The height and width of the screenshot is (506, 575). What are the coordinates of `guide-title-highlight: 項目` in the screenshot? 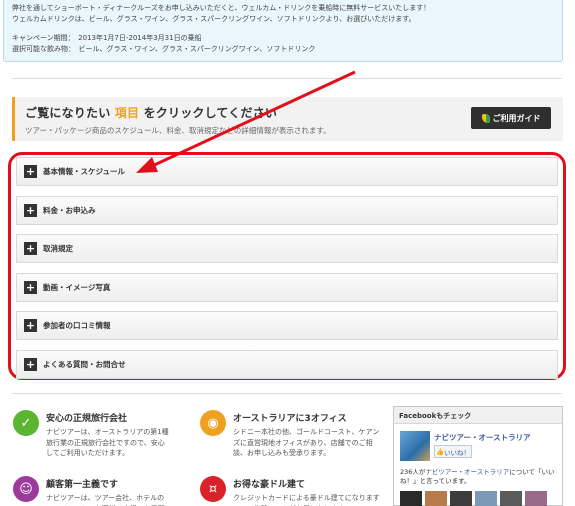 It's located at (127, 113).